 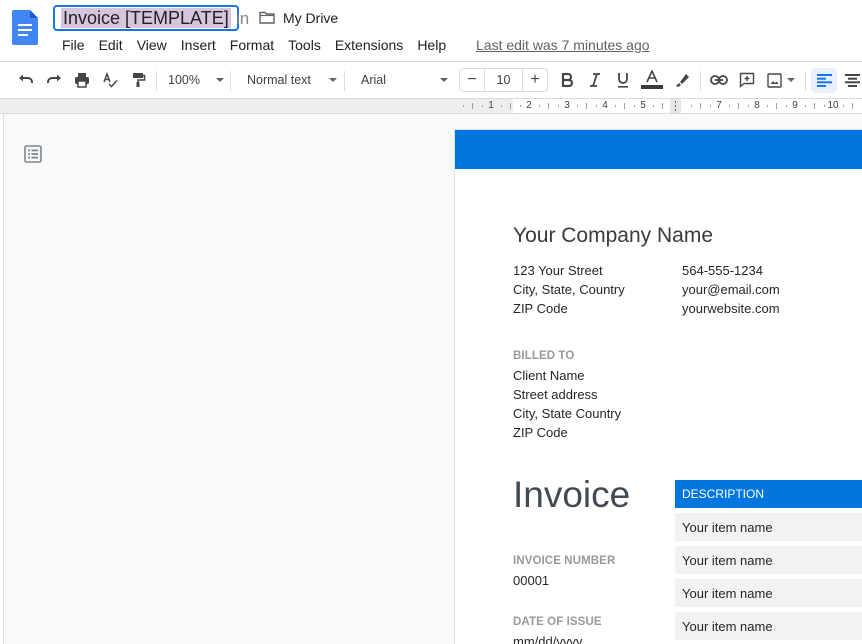 What do you see at coordinates (757, 105) in the screenshot?
I see `ruler-number: 8` at bounding box center [757, 105].